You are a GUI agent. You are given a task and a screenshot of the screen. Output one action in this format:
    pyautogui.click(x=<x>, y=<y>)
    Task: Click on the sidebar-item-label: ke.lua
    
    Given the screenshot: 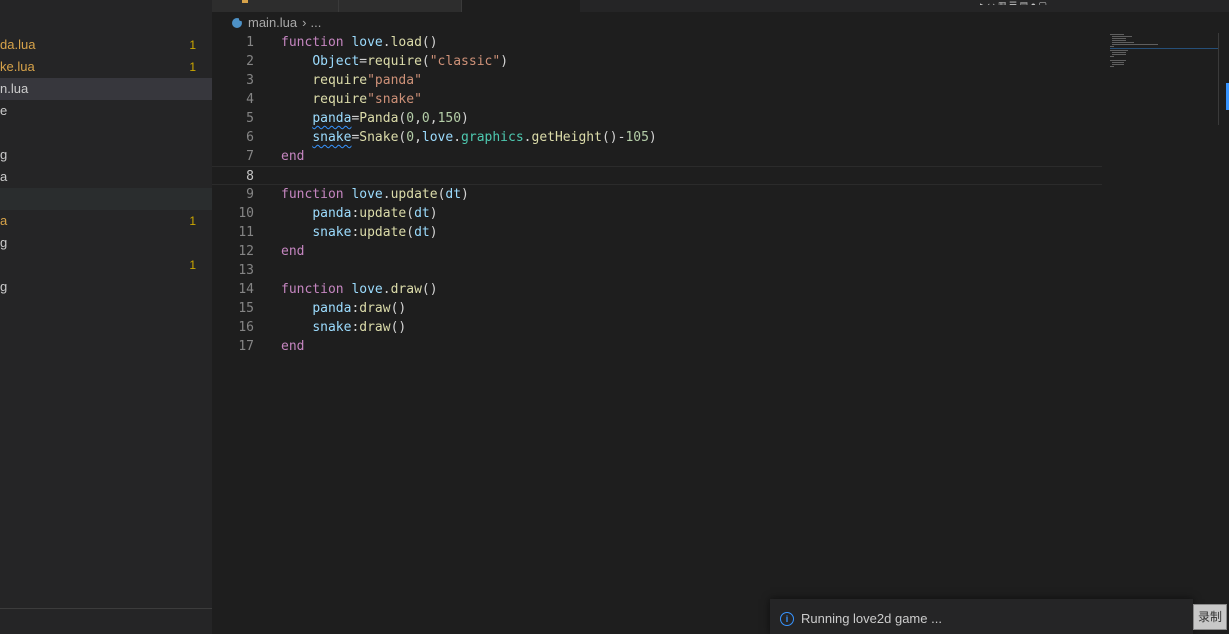 What is the action you would take?
    pyautogui.click(x=17, y=66)
    